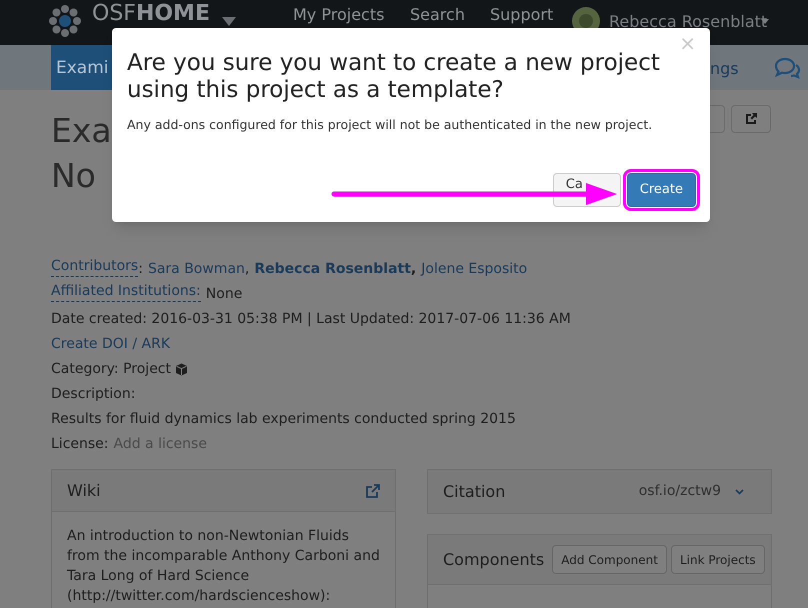 This screenshot has width=808, height=608. What do you see at coordinates (332, 269) in the screenshot?
I see `contributor-link: Rebecca Rosenblatt` at bounding box center [332, 269].